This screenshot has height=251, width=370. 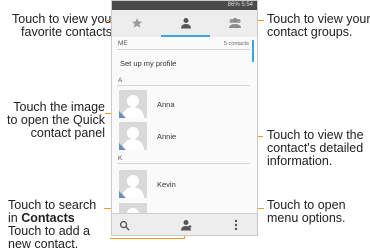 I want to click on add-contact-button, so click(x=186, y=225).